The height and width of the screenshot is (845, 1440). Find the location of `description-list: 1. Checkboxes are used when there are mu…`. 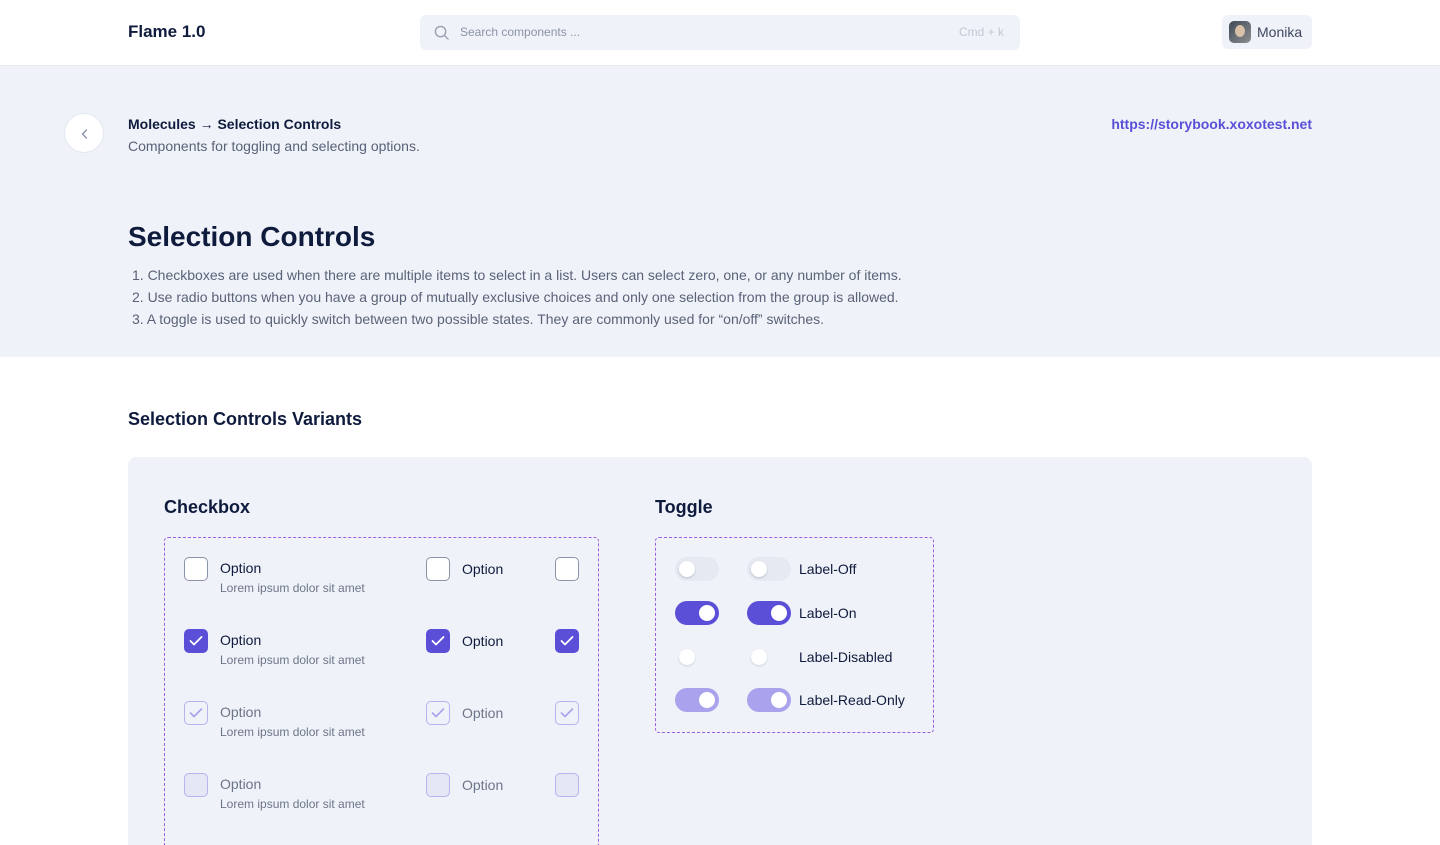

description-list: 1. Checkboxes are used when there are mu… is located at coordinates (517, 297).